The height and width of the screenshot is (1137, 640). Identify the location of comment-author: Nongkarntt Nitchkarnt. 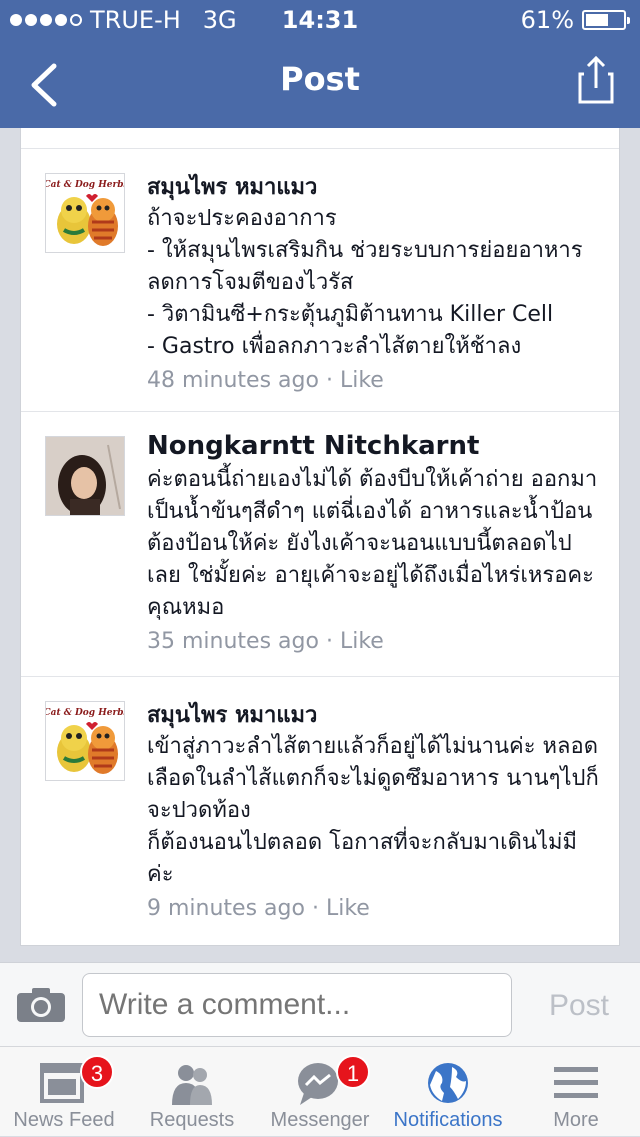
(375, 446).